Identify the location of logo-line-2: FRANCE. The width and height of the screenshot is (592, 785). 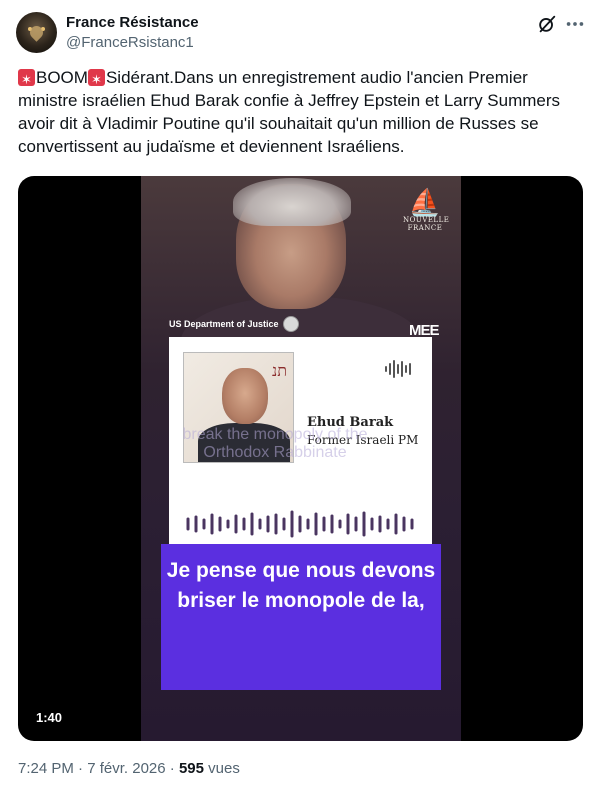
(425, 228).